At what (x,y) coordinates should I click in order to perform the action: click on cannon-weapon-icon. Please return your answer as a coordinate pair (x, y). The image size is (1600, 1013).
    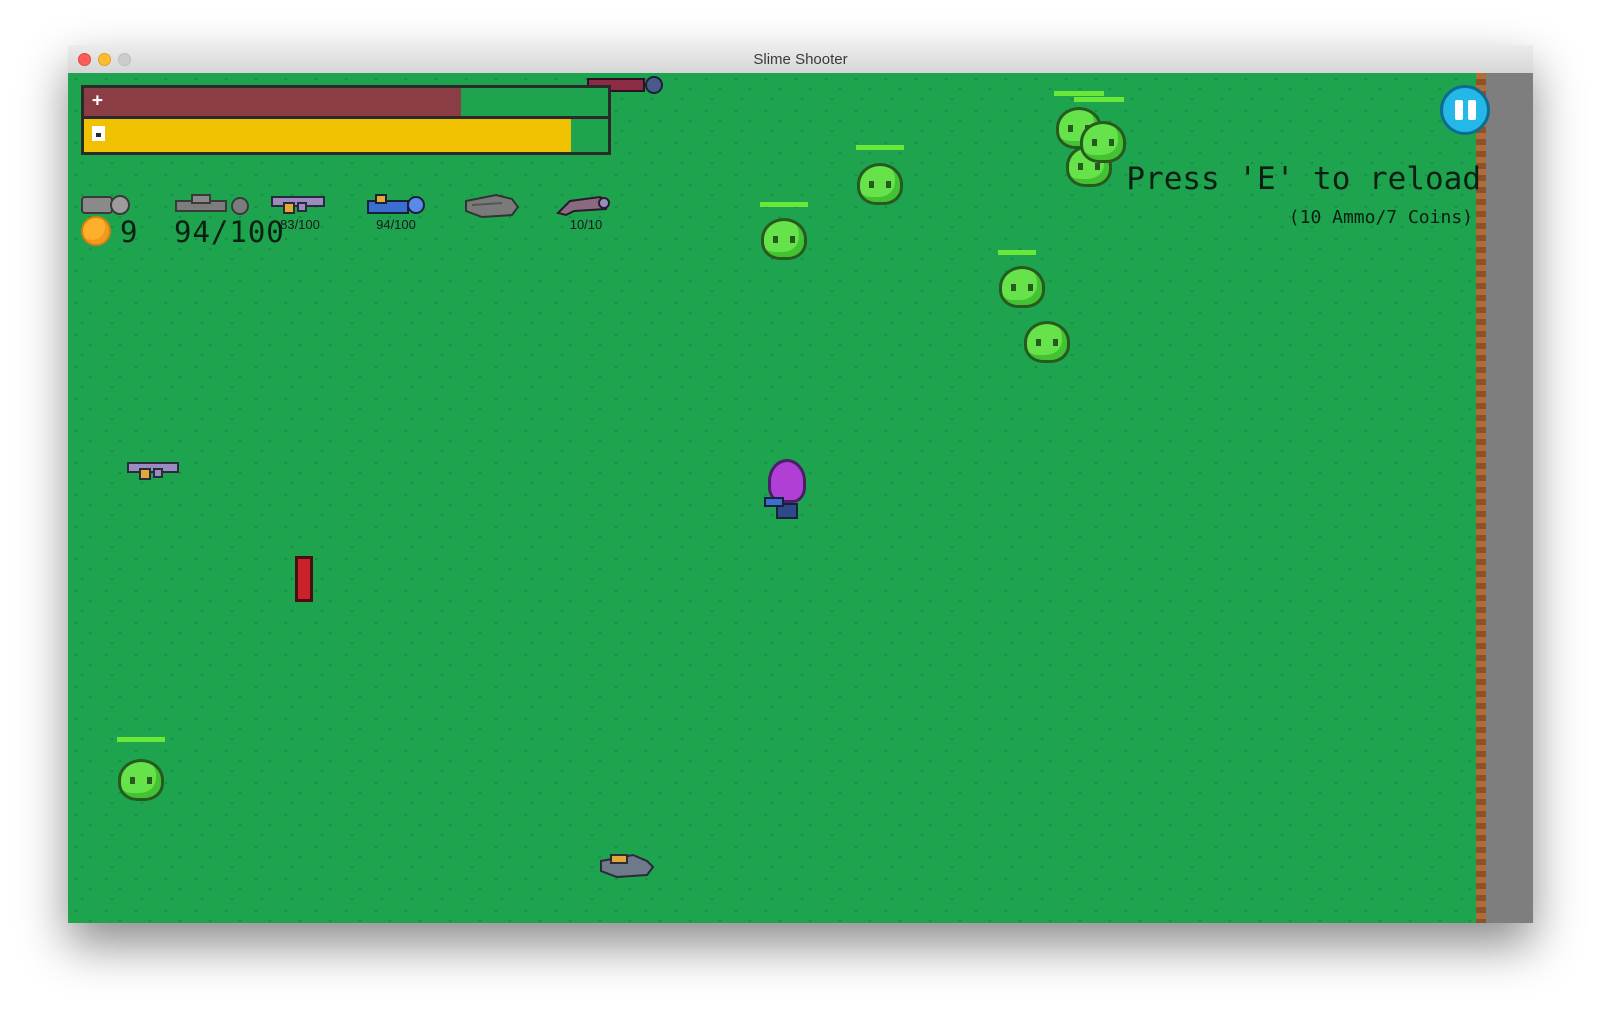
    Looking at the image, I should click on (105, 205).